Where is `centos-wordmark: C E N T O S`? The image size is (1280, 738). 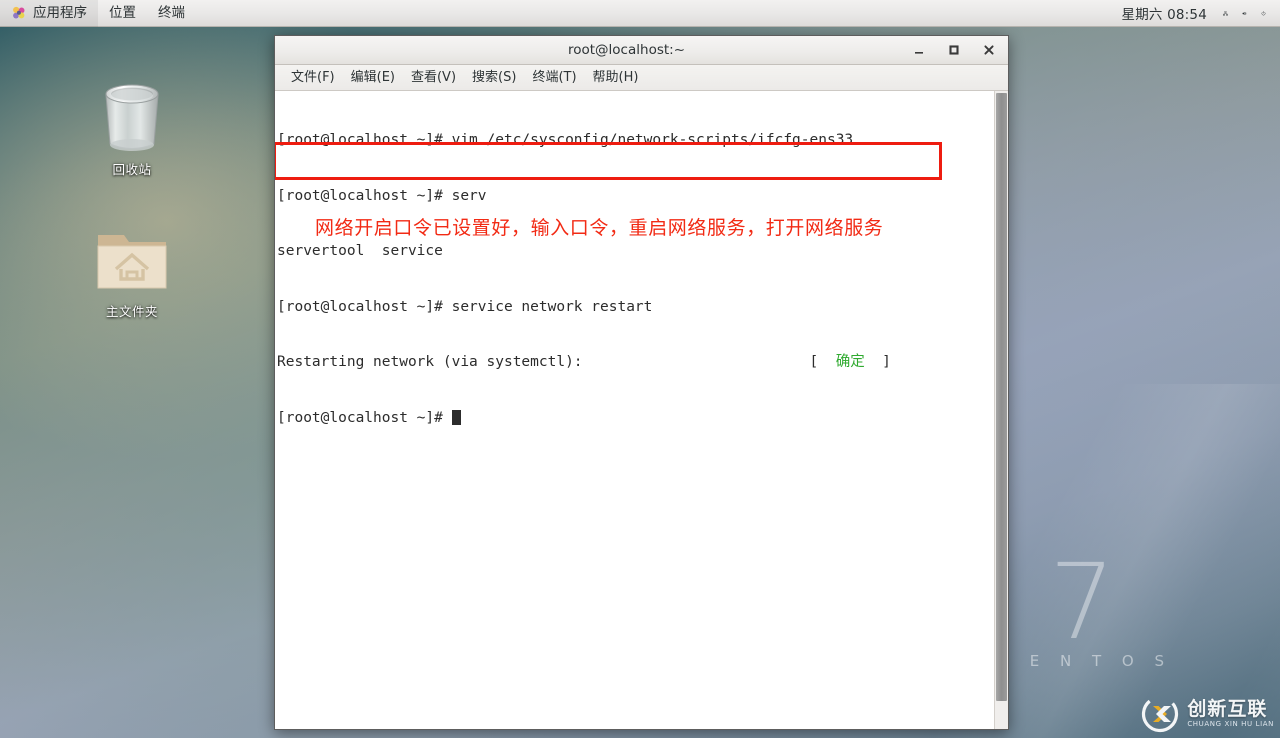
centos-wordmark: C E N T O S is located at coordinates (1085, 661).